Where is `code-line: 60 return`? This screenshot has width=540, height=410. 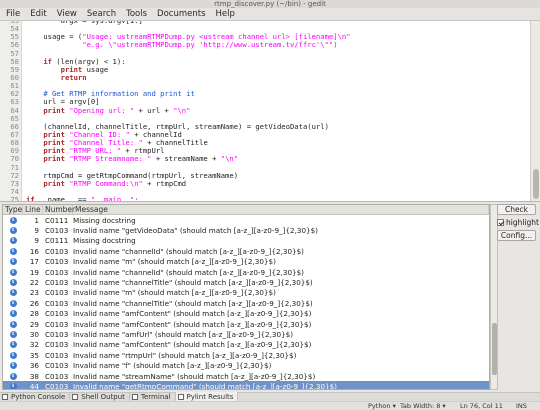
code-line: 60 return is located at coordinates (264, 77).